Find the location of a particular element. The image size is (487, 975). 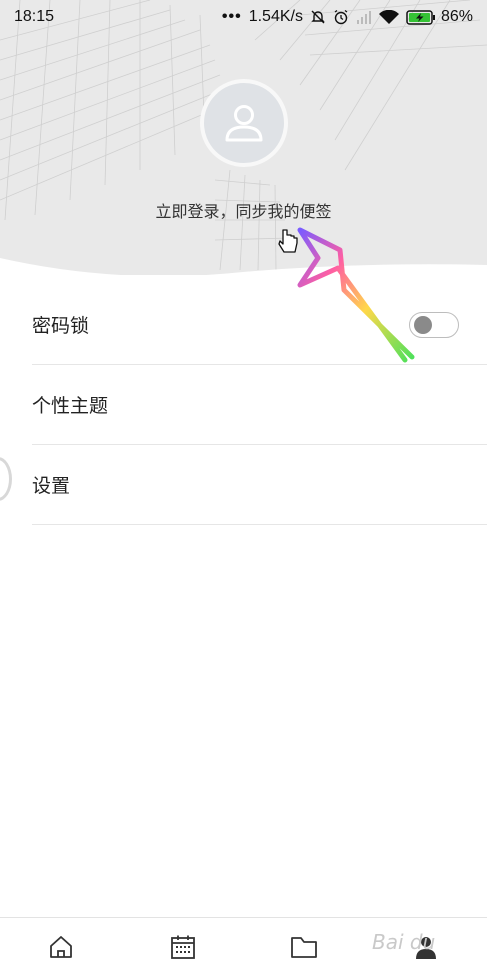

folder-icon is located at coordinates (304, 947).